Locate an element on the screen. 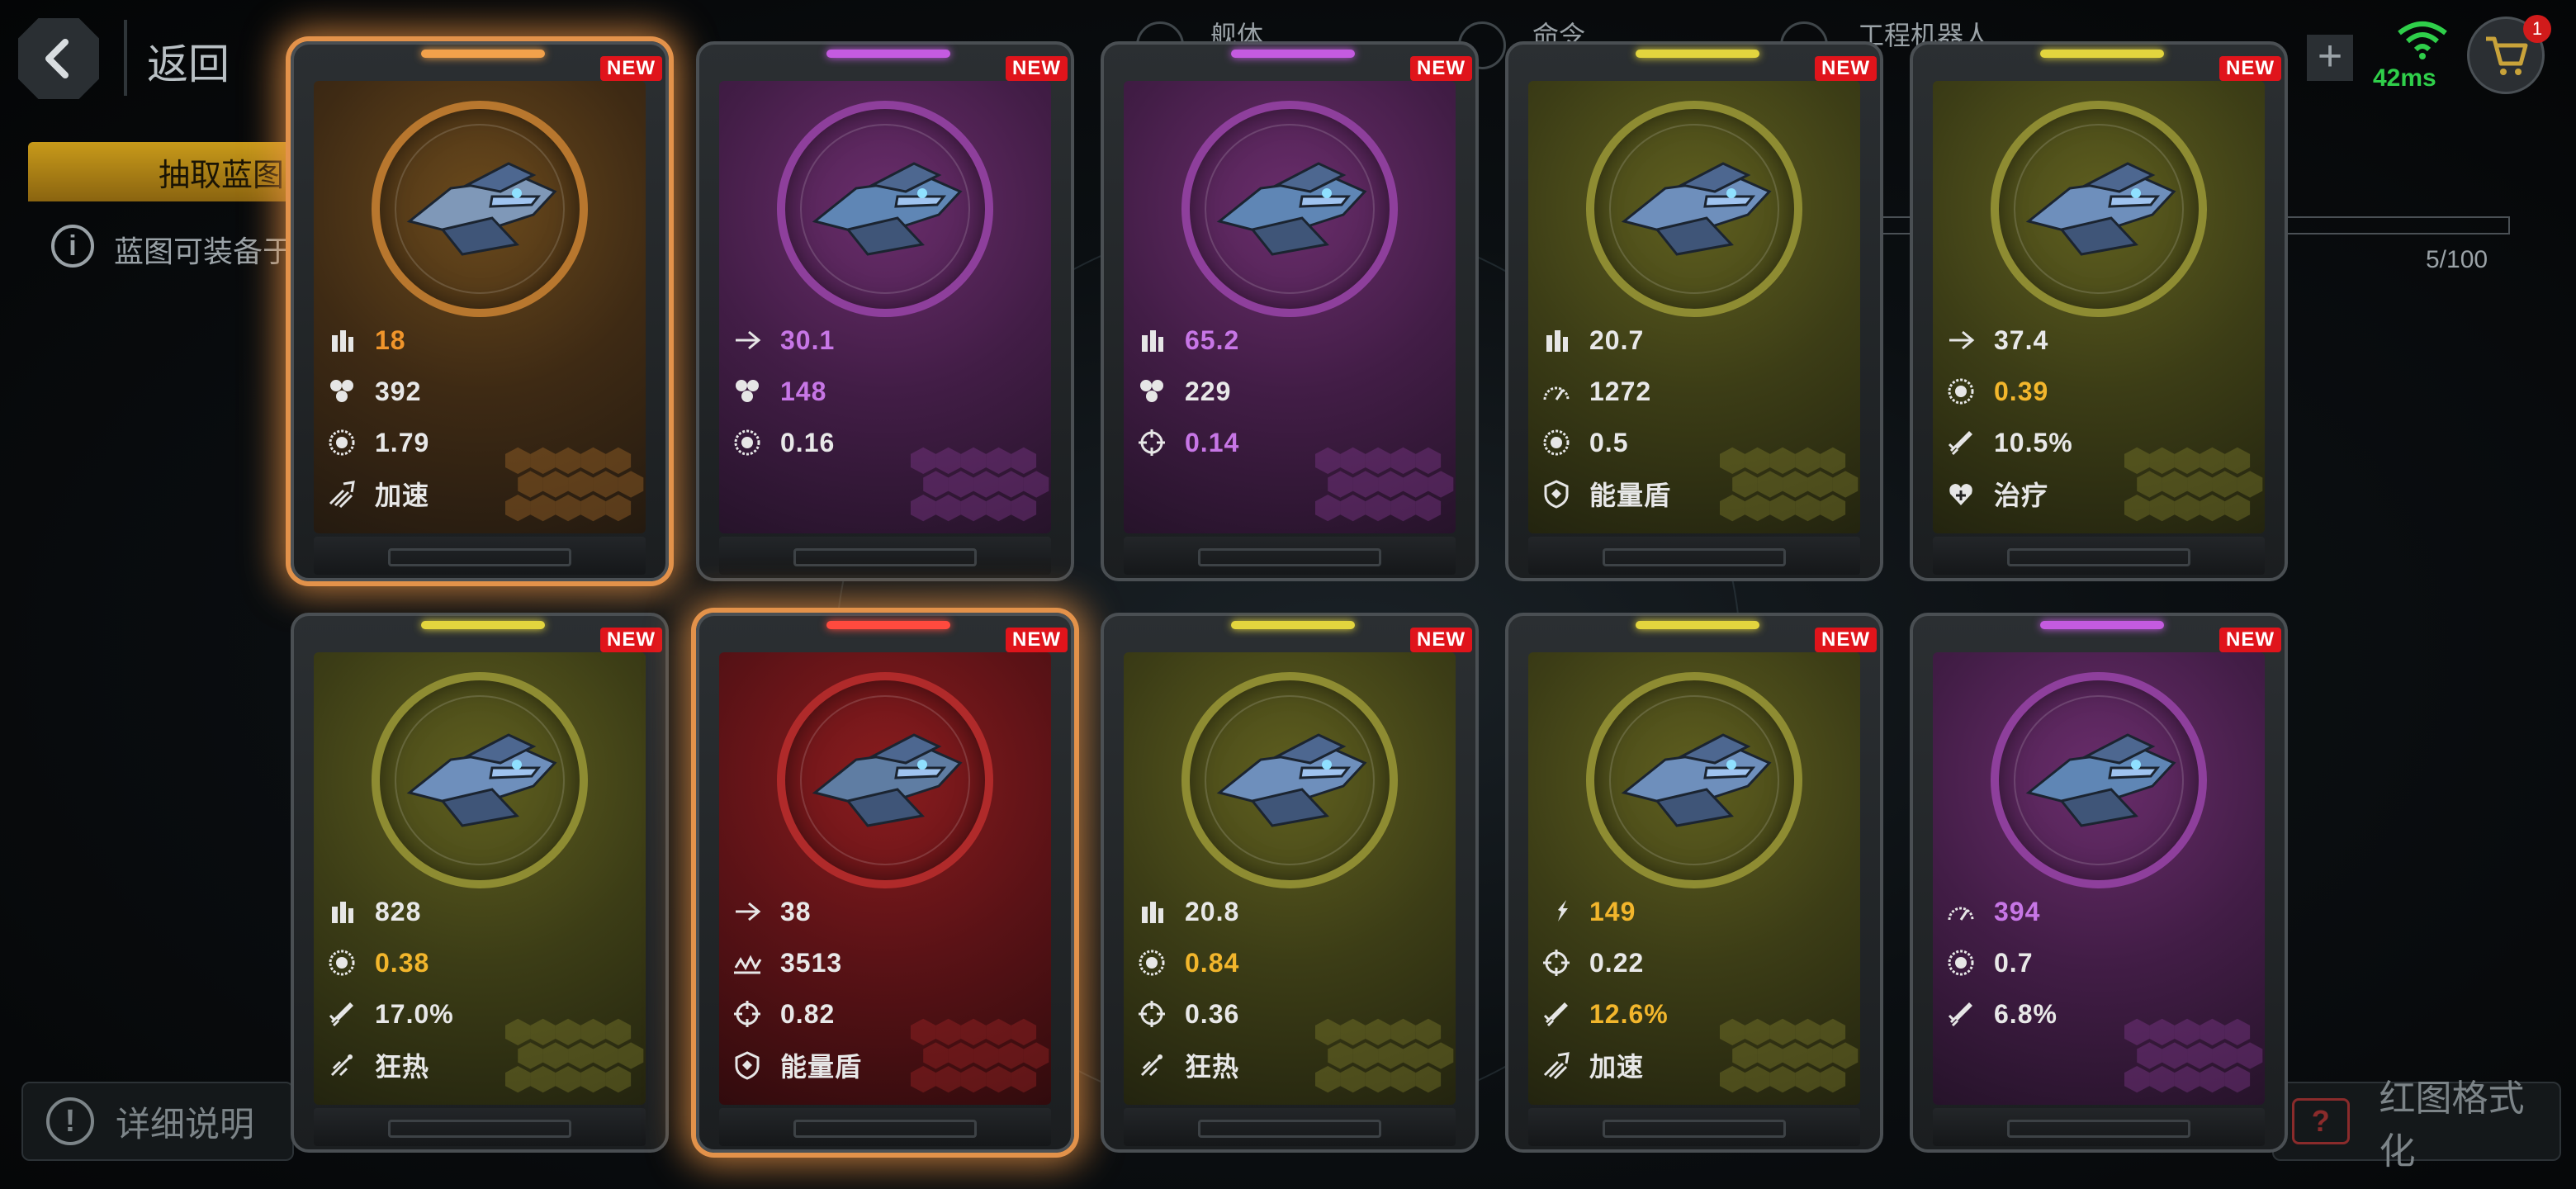  blueprint-card: NEW 30.1 148 0.16 is located at coordinates (885, 311).